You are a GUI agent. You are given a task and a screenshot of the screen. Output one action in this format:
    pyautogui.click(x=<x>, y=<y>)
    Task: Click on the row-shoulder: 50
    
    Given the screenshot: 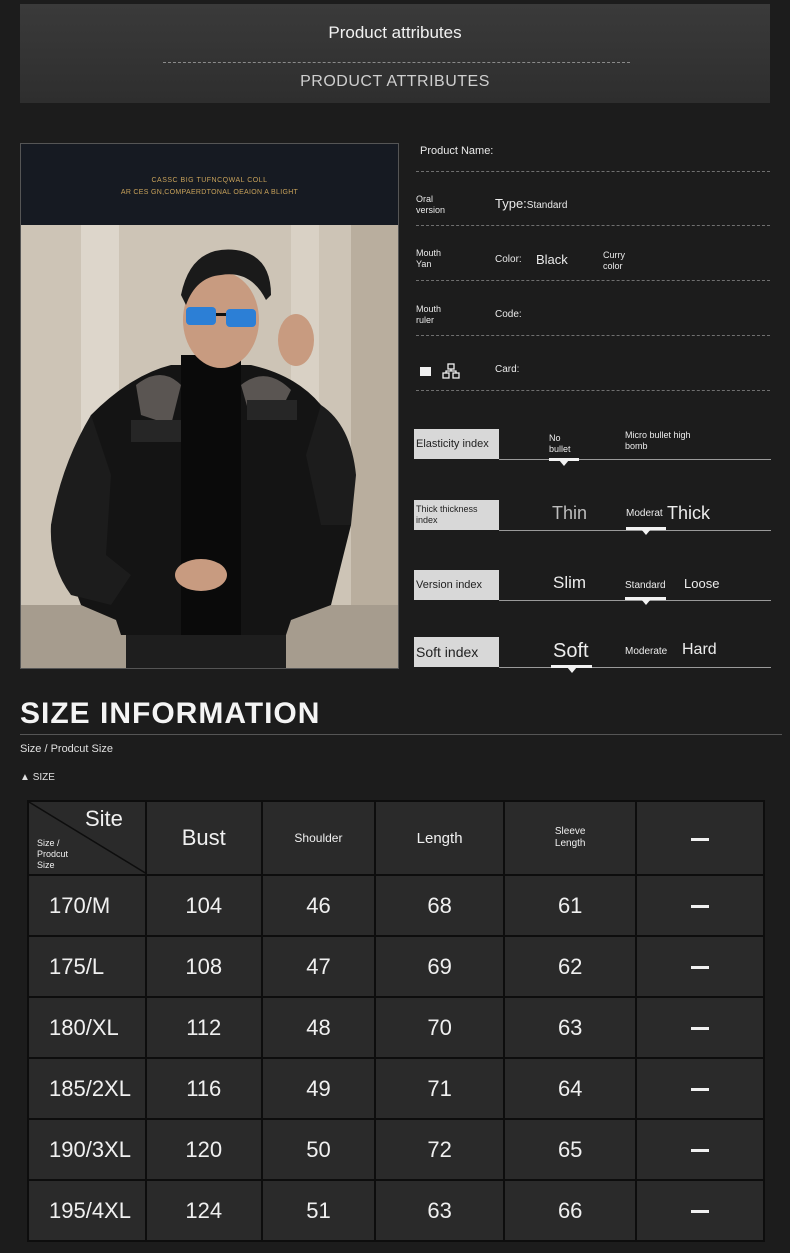 What is the action you would take?
    pyautogui.click(x=318, y=1149)
    